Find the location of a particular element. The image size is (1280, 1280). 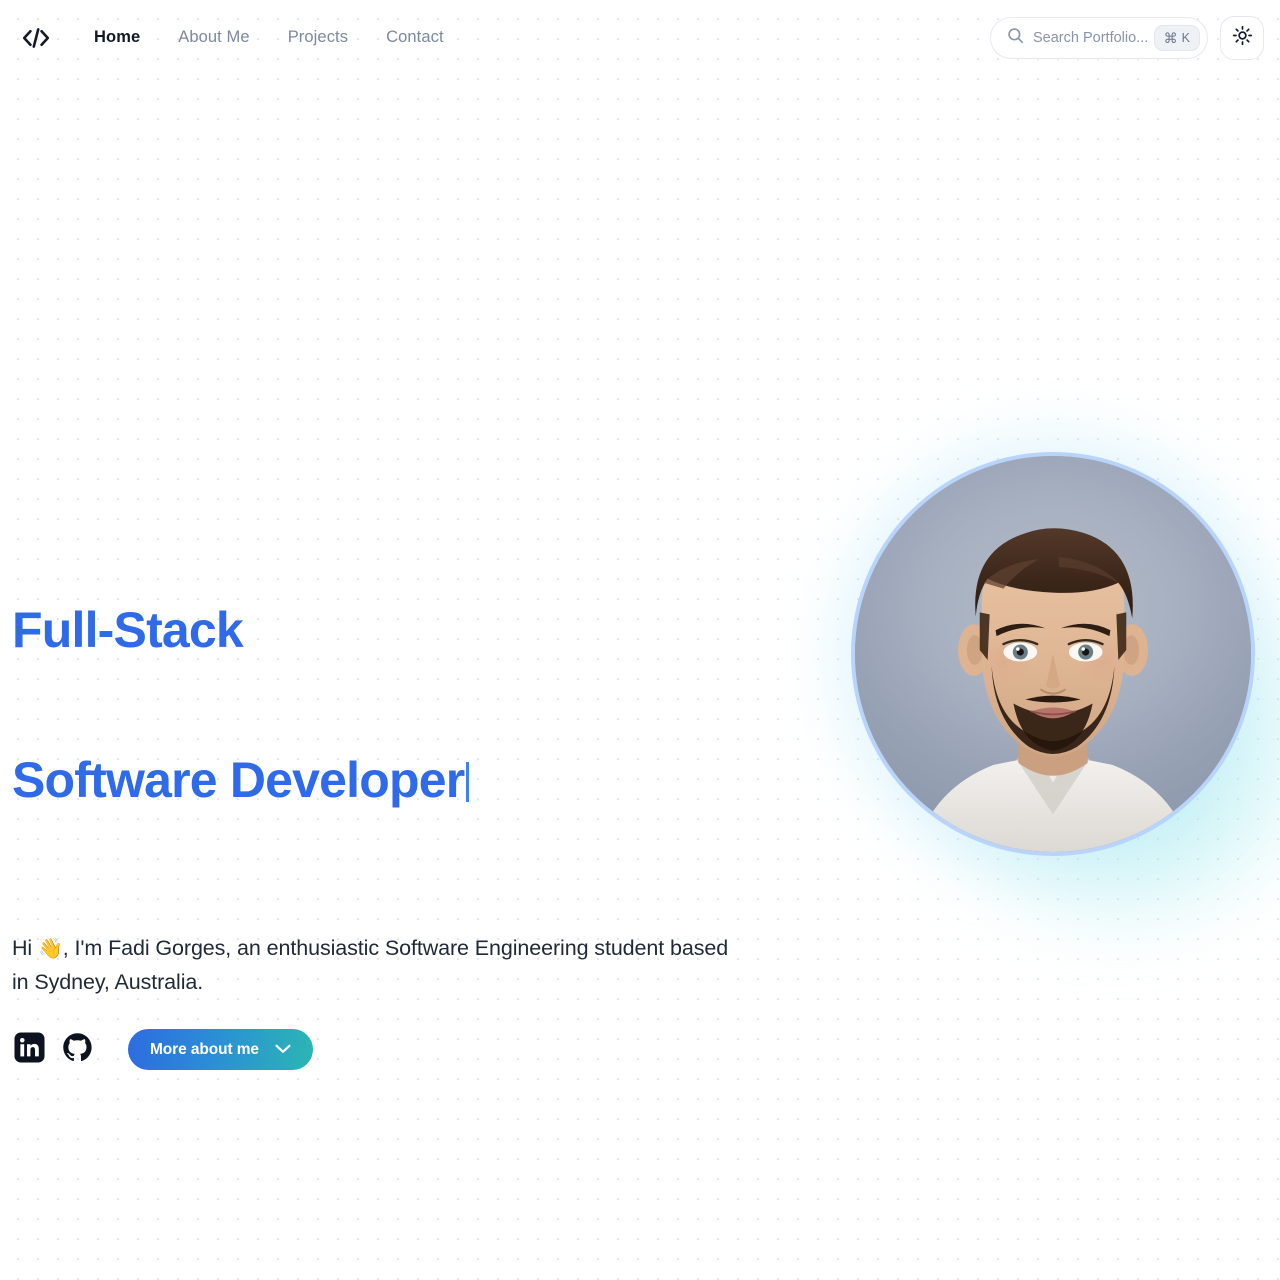

avatar is located at coordinates (1053, 654).